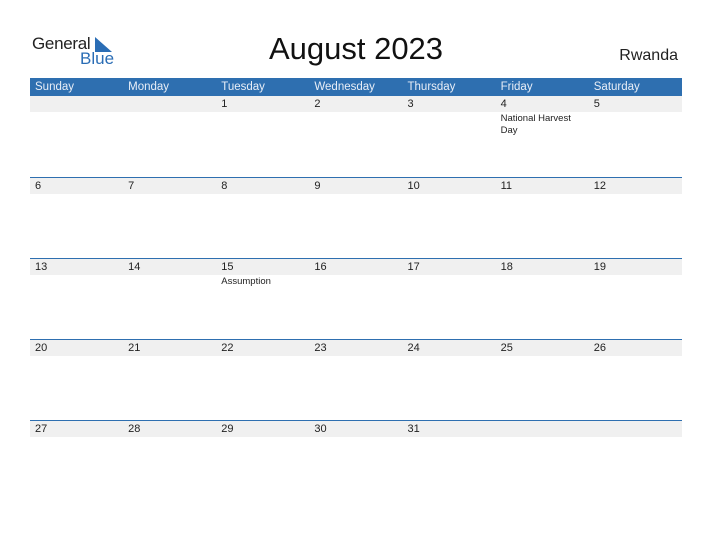  Describe the element at coordinates (410, 104) in the screenshot. I see `day-number: 3` at that location.